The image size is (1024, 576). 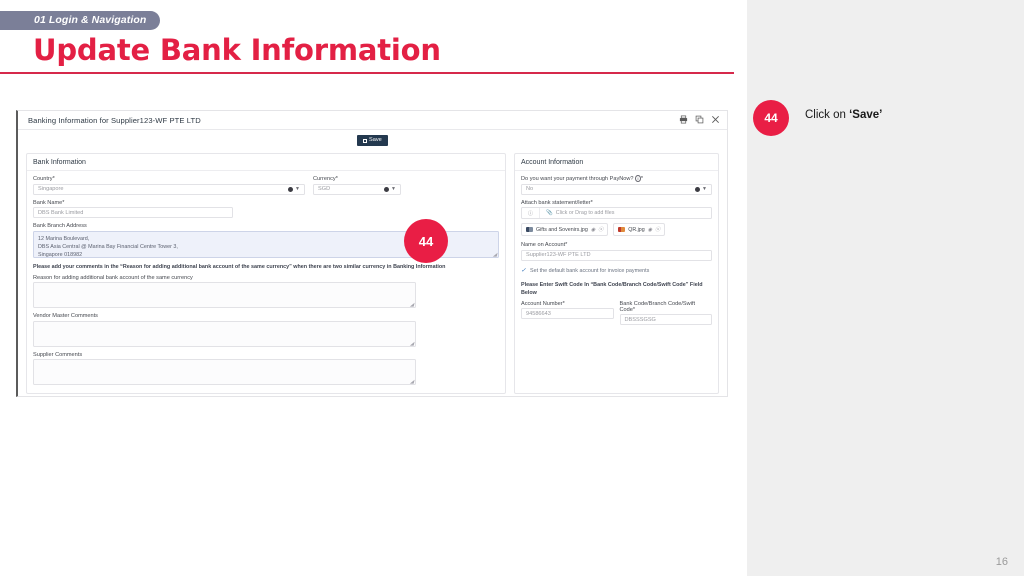 What do you see at coordinates (555, 202) in the screenshot?
I see `attach-label-text: Attach bank statement/letter` at bounding box center [555, 202].